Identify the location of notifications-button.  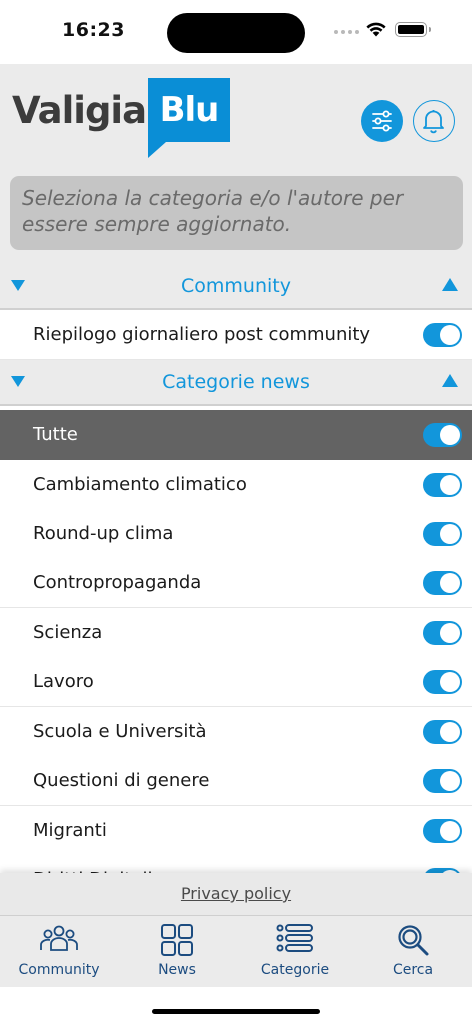
(434, 121).